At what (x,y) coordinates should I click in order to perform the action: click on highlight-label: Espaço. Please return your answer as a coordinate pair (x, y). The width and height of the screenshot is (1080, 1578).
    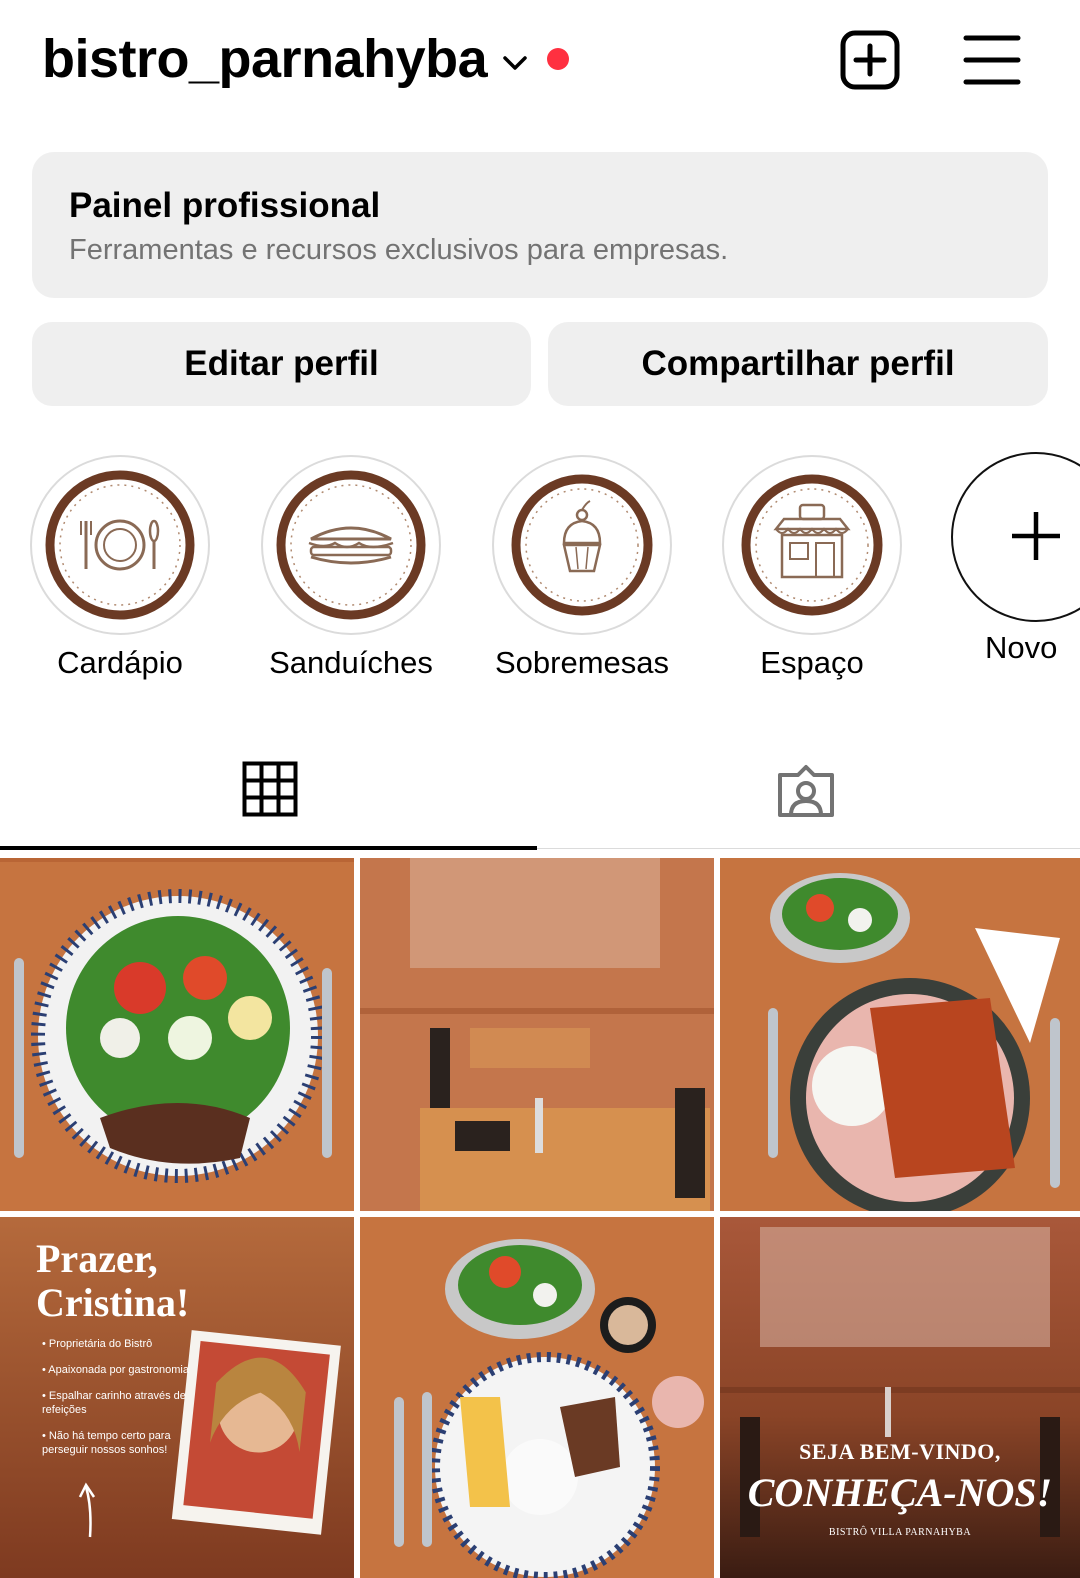
    Looking at the image, I should click on (812, 662).